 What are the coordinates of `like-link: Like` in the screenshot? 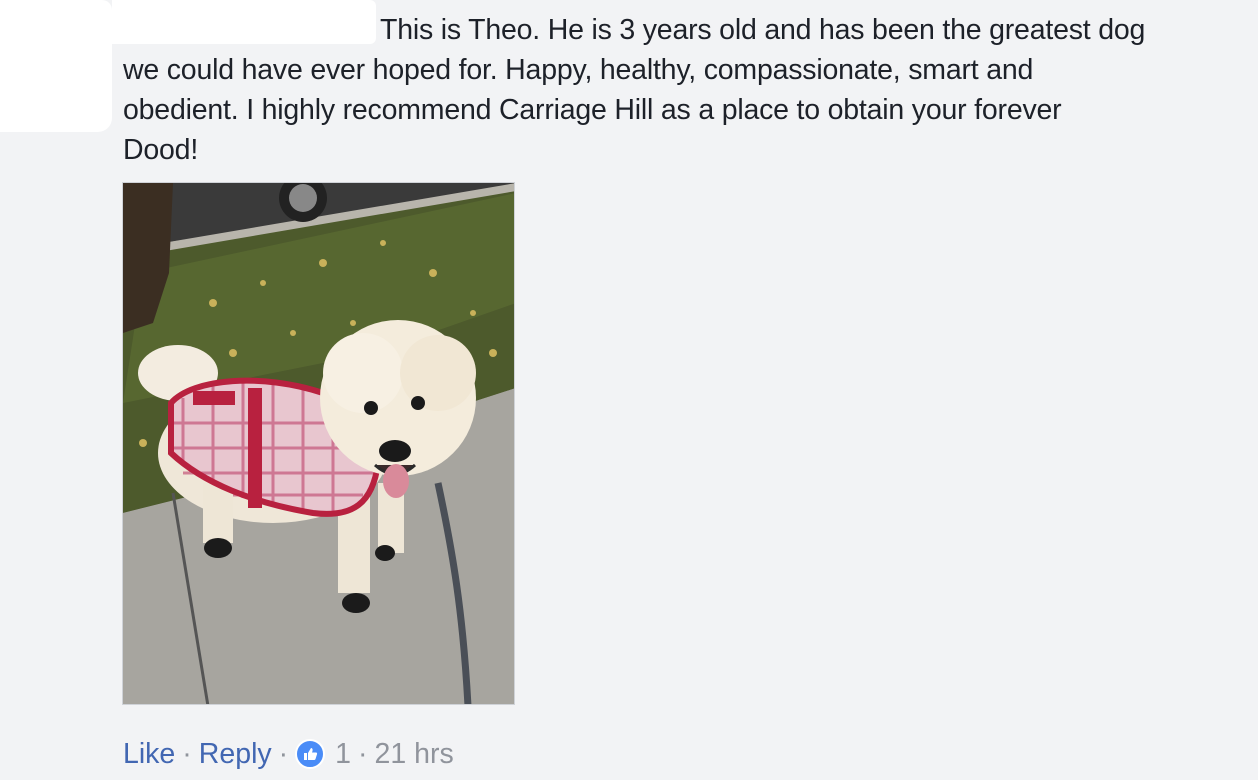 It's located at (149, 754).